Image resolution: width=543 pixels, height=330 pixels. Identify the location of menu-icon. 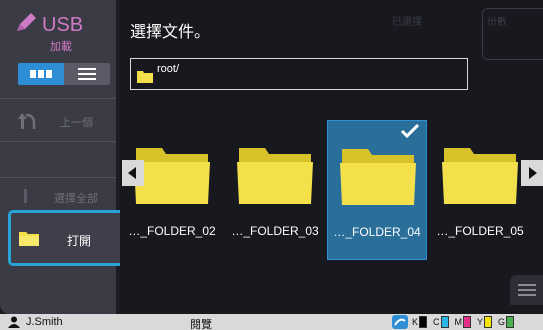
(526, 290).